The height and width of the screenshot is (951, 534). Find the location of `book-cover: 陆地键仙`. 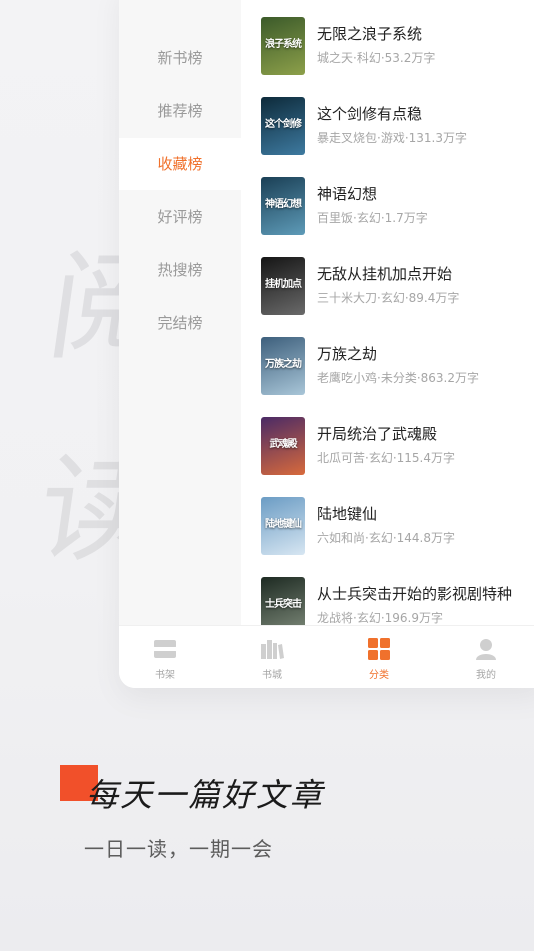

book-cover: 陆地键仙 is located at coordinates (283, 526).